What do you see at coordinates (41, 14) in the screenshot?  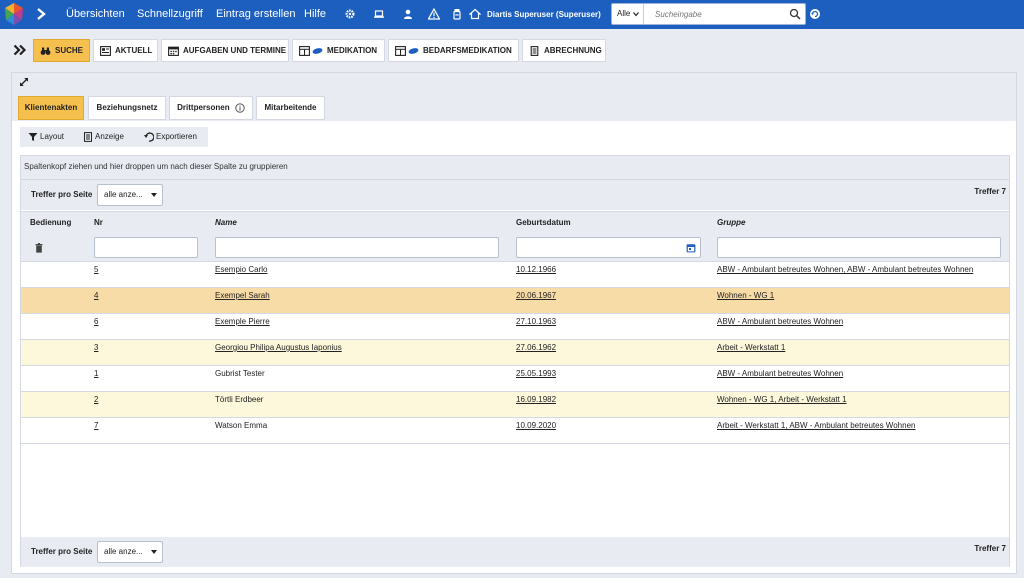 I see `chevron-right-icon` at bounding box center [41, 14].